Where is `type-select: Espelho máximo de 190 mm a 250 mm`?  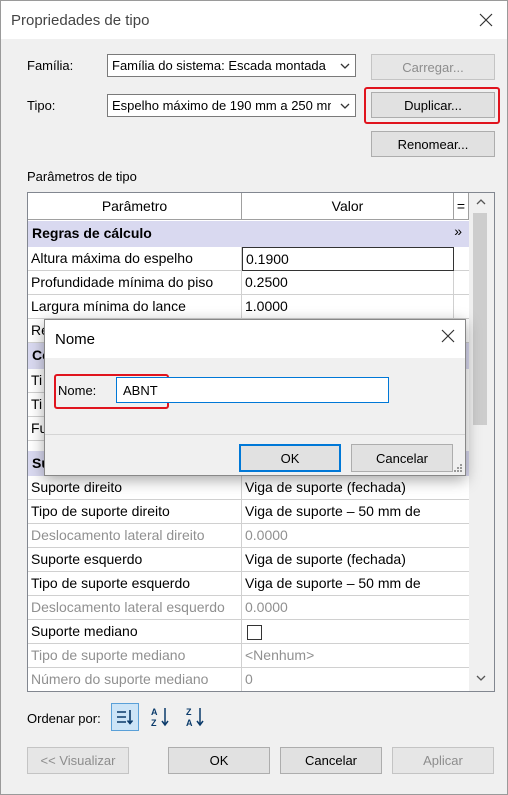
type-select: Espelho máximo de 190 mm a 250 mm is located at coordinates (231, 105).